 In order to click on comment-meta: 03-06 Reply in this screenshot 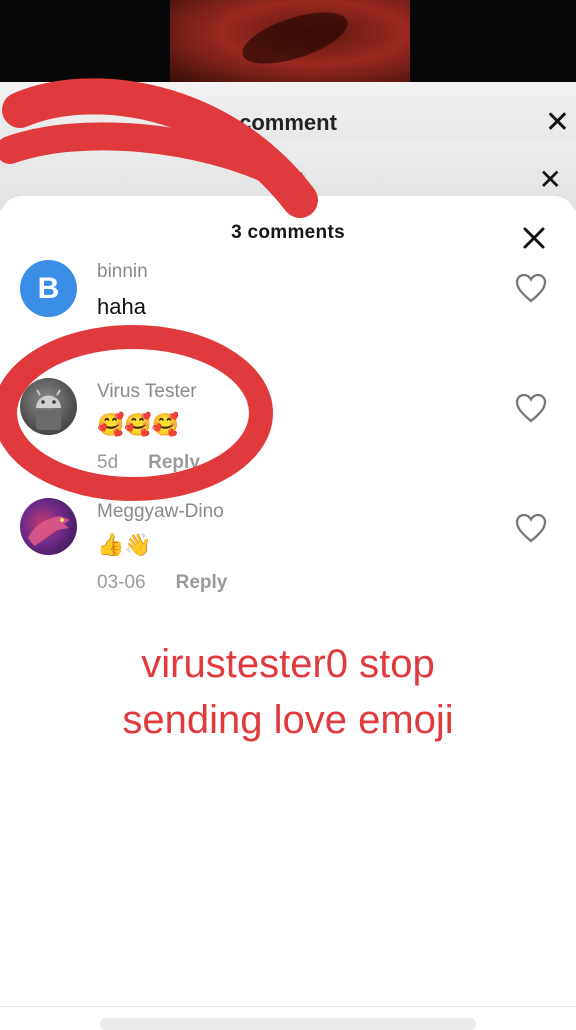, I will do `click(162, 583)`.